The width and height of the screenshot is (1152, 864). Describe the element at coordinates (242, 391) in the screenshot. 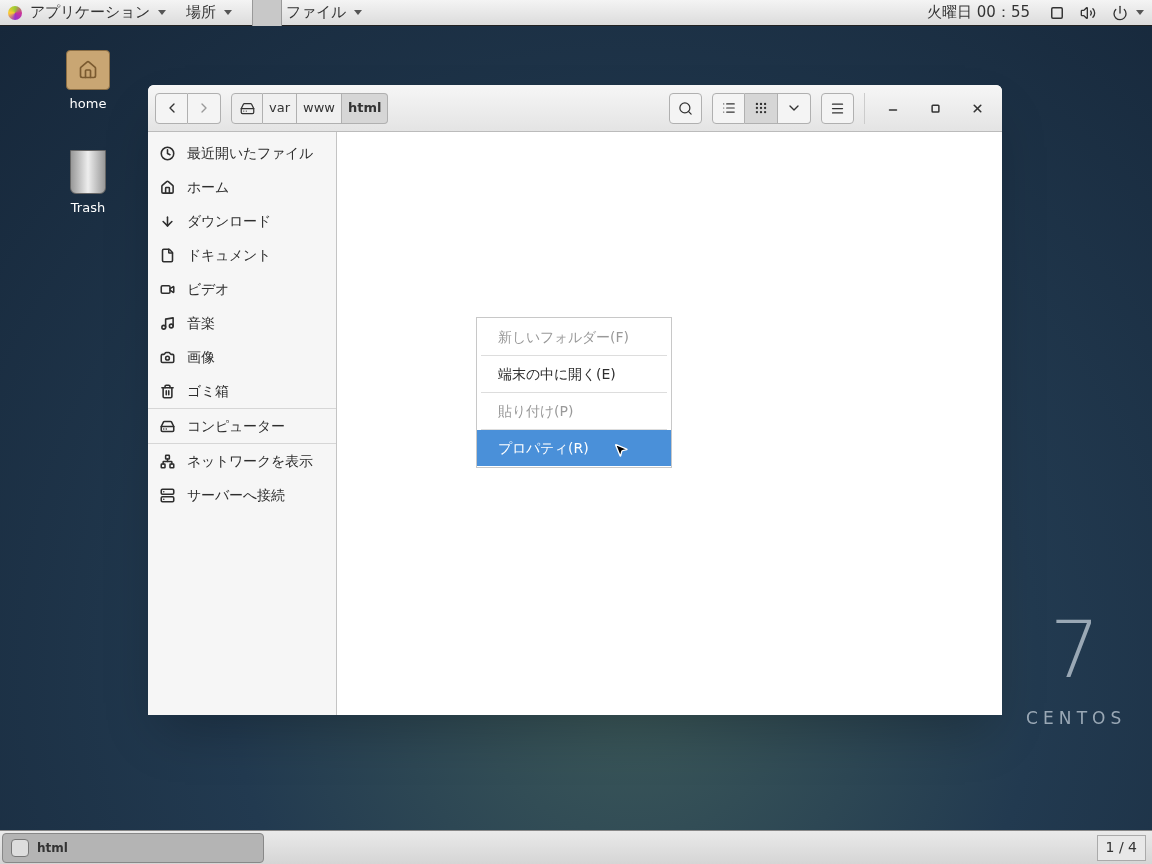

I see `sidebar-item: ゴミ箱` at that location.